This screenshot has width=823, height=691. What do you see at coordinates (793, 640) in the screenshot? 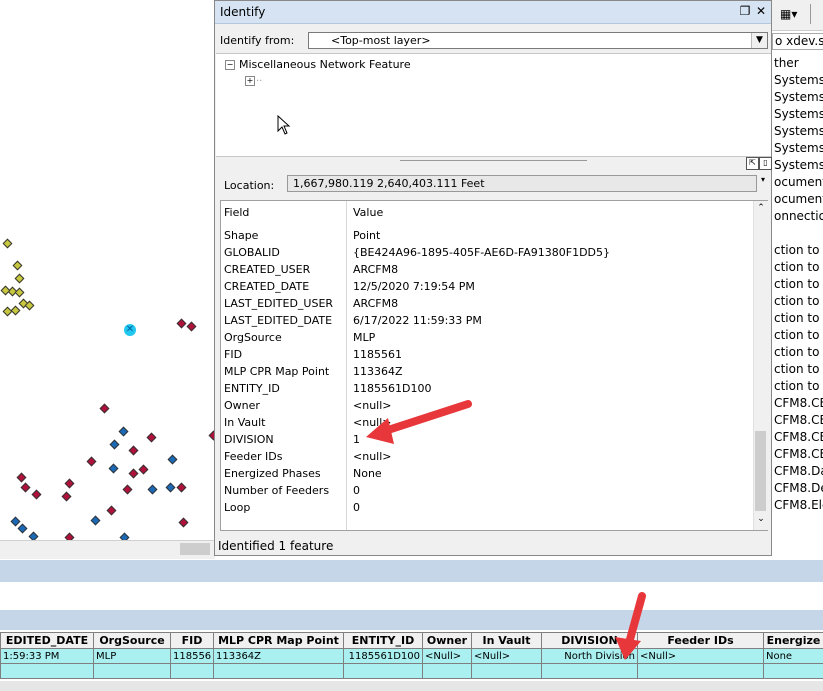
I see `table-column-header: Energize` at bounding box center [793, 640].